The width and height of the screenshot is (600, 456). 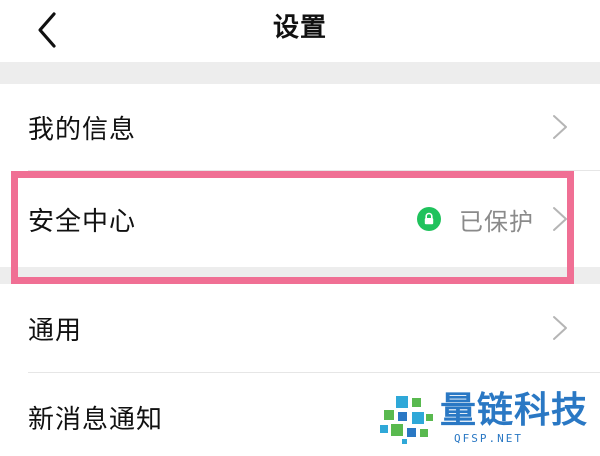 I want to click on watermark-logo-icon, so click(x=407, y=419).